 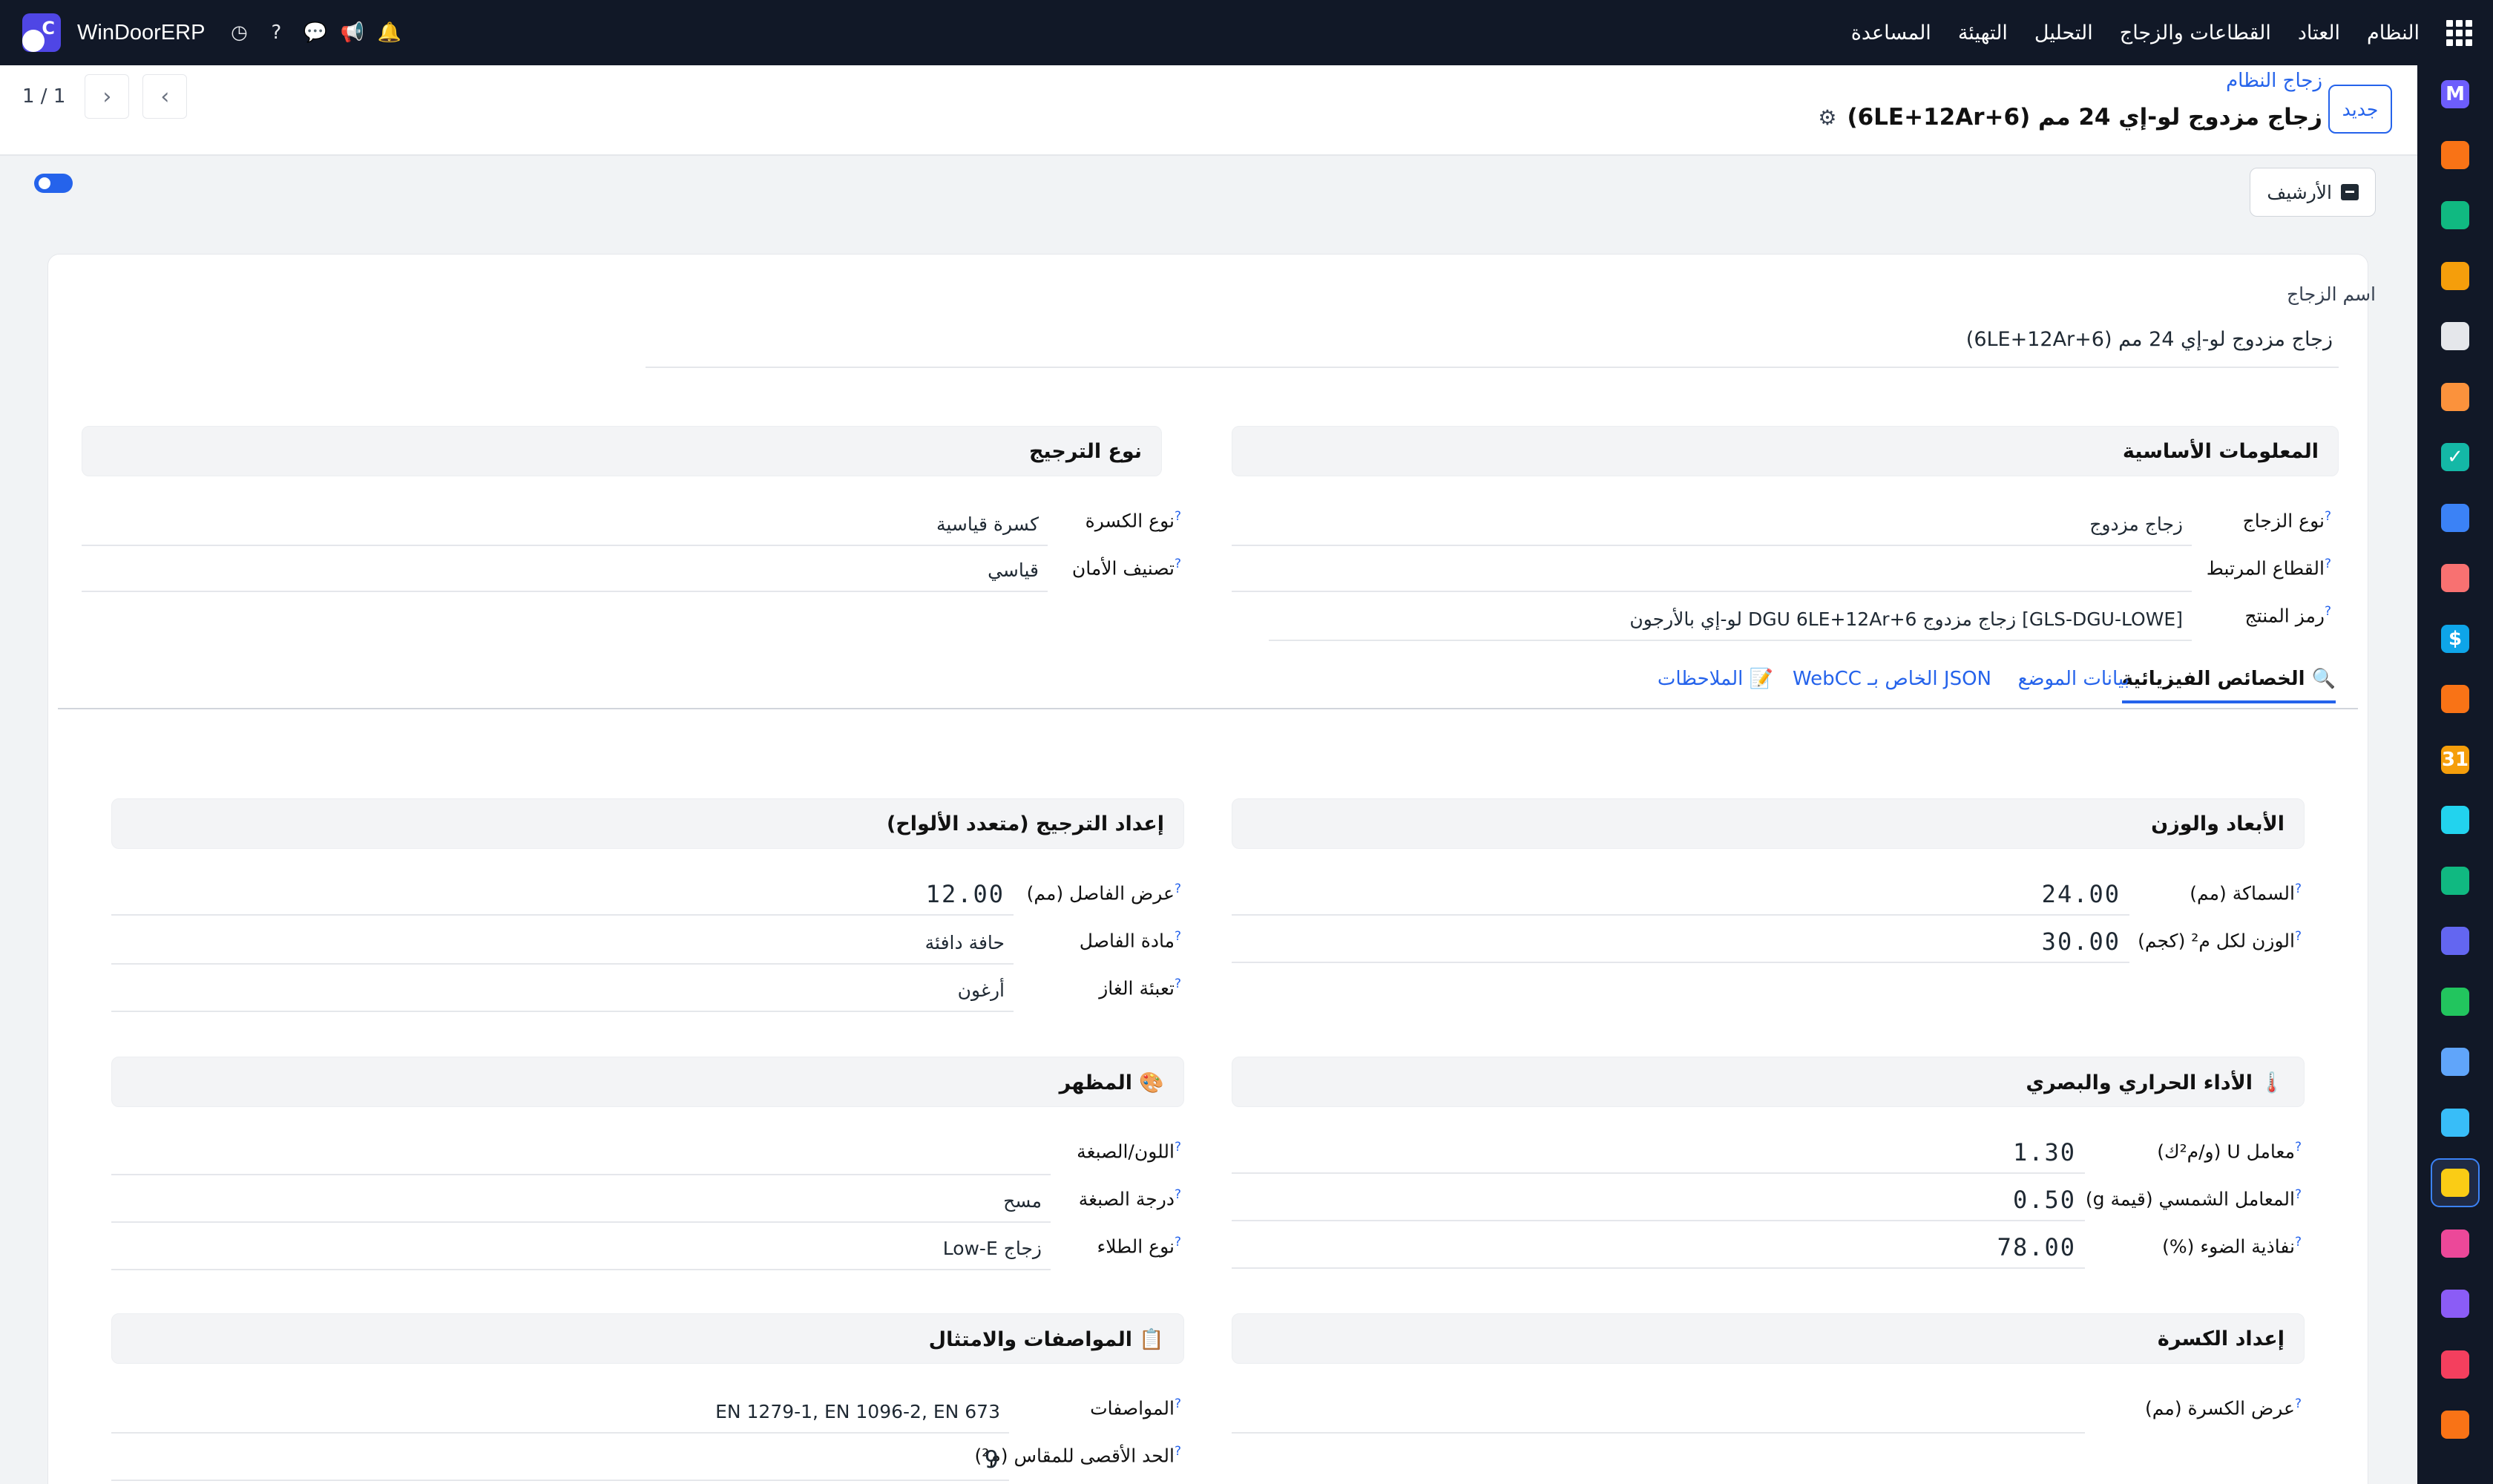 I want to click on weight-value: 30.00, so click(x=2081, y=942).